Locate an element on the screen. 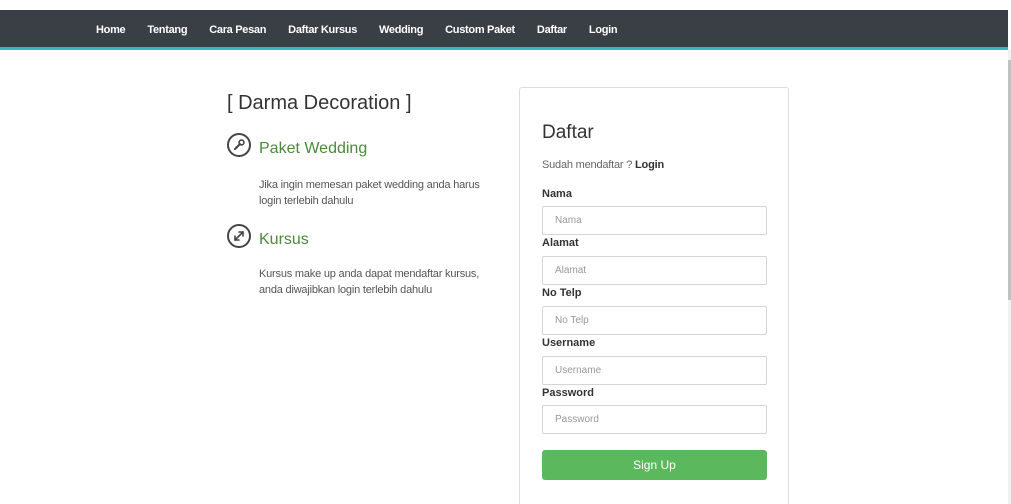 The width and height of the screenshot is (1011, 504). alamat-input is located at coordinates (654, 270).